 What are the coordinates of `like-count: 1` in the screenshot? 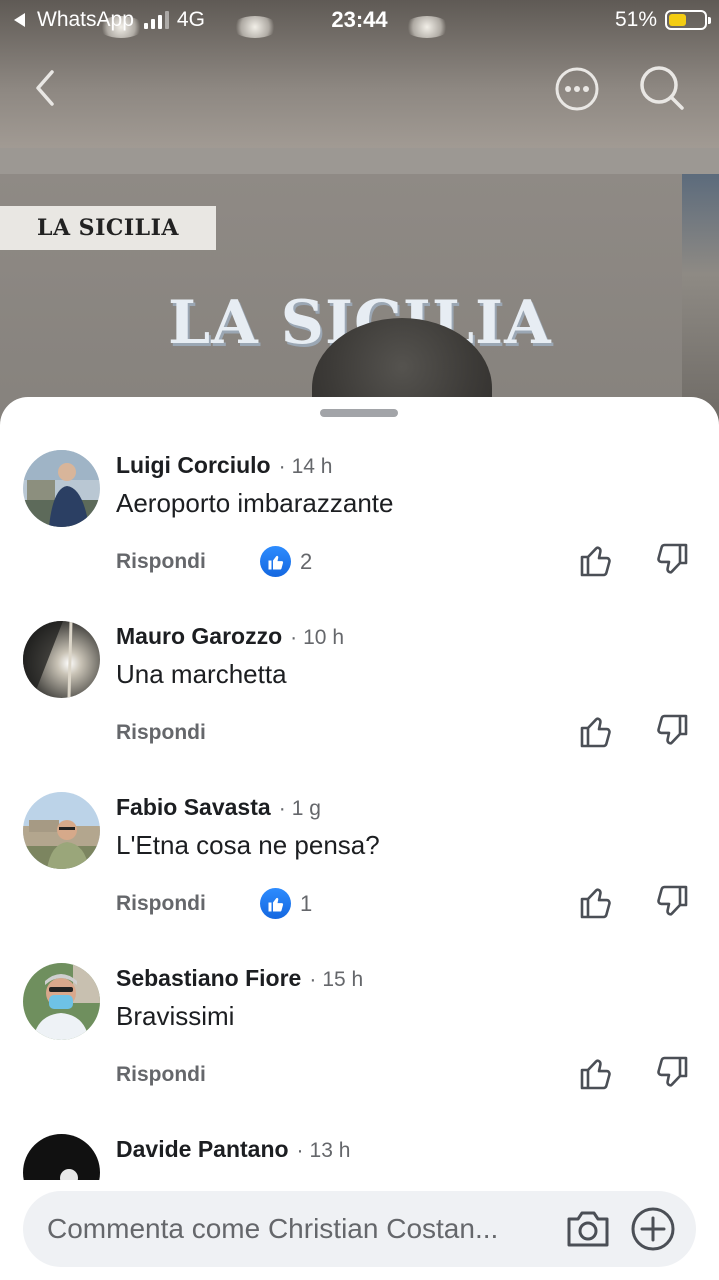 It's located at (306, 903).